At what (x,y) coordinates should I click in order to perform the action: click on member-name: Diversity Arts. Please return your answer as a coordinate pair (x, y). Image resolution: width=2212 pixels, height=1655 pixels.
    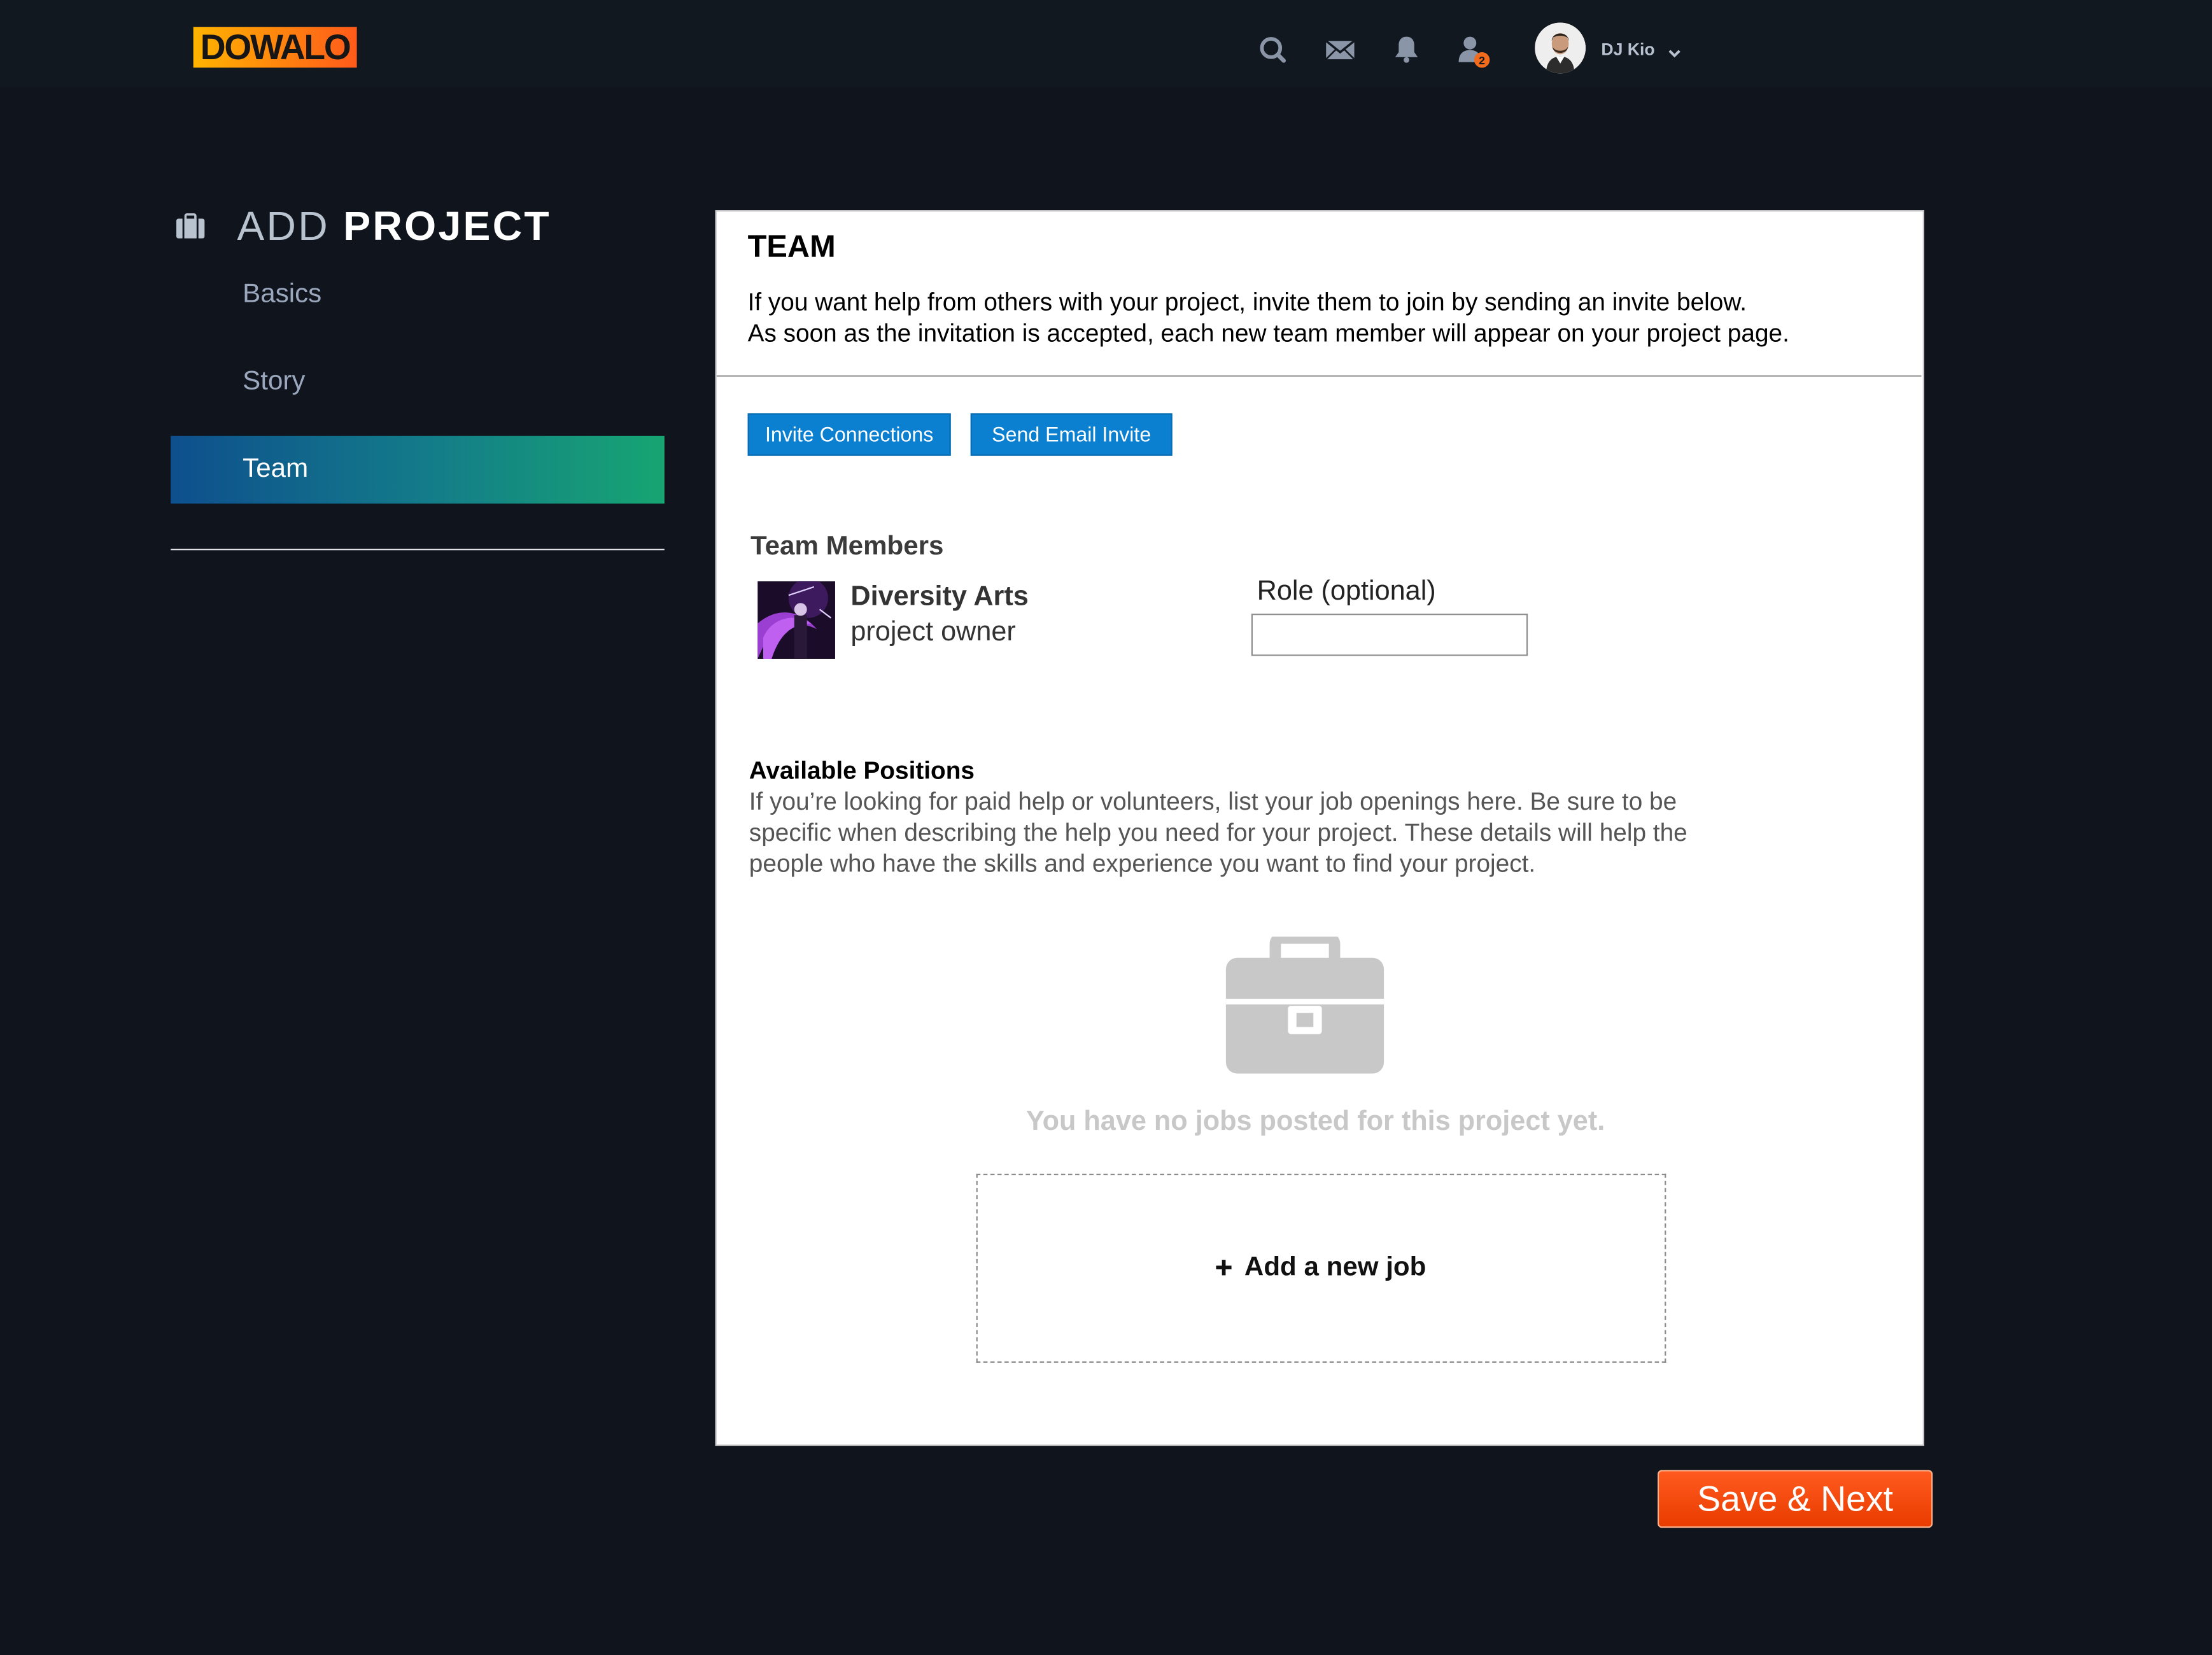
    Looking at the image, I should click on (939, 596).